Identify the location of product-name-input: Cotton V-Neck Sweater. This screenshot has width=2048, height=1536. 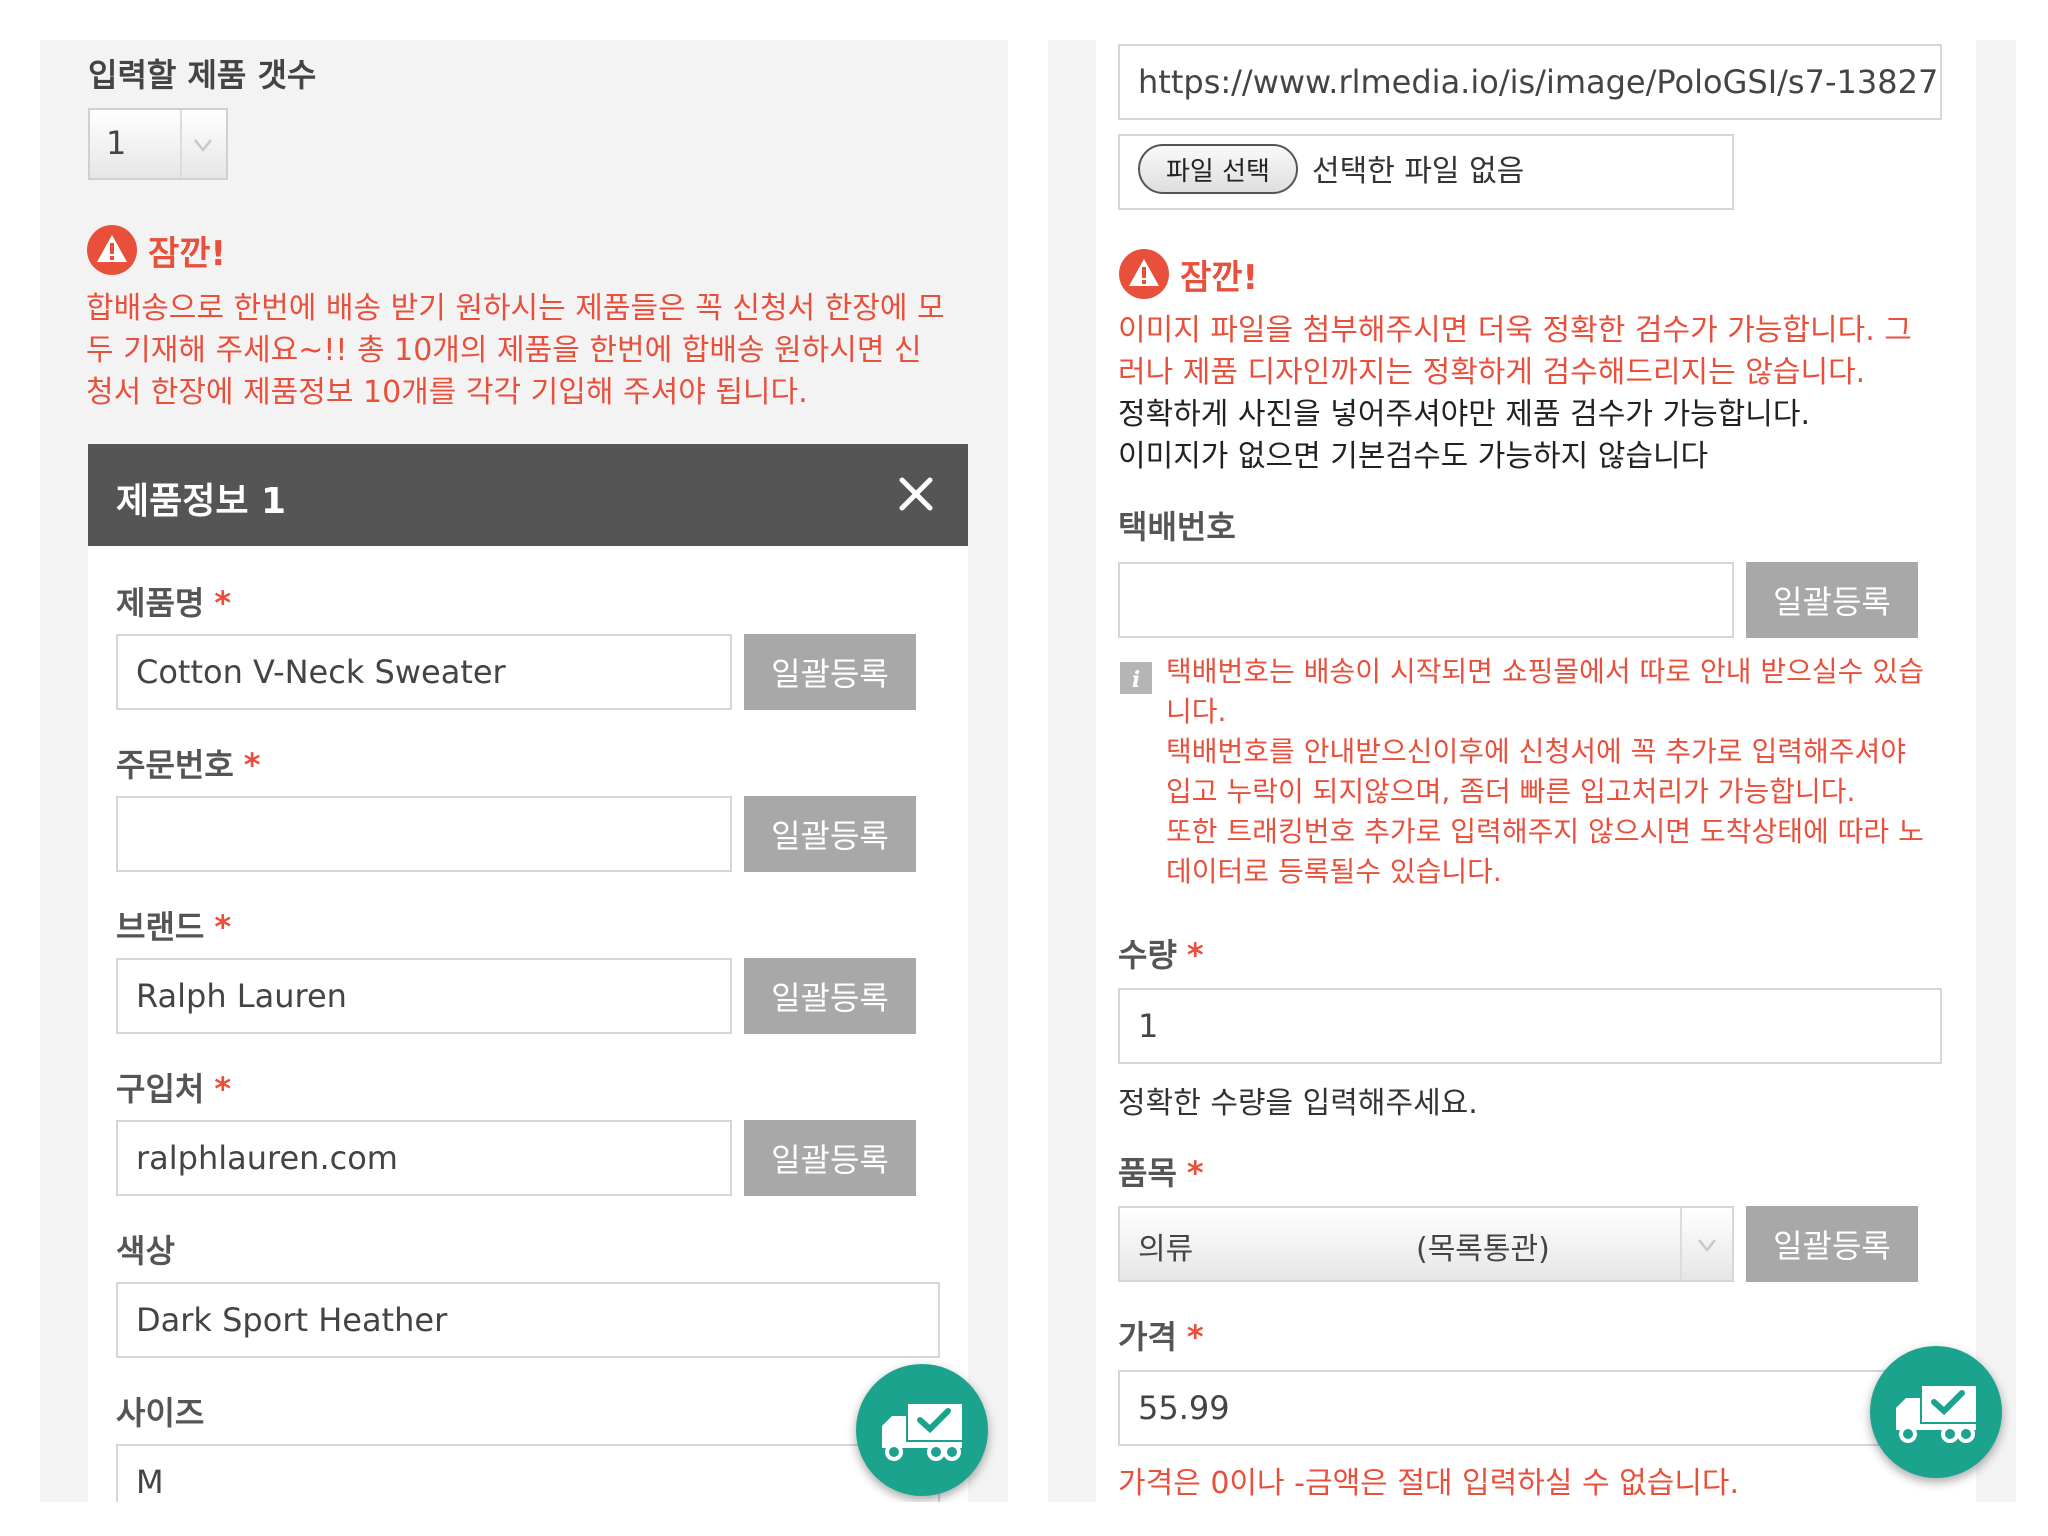
(424, 672).